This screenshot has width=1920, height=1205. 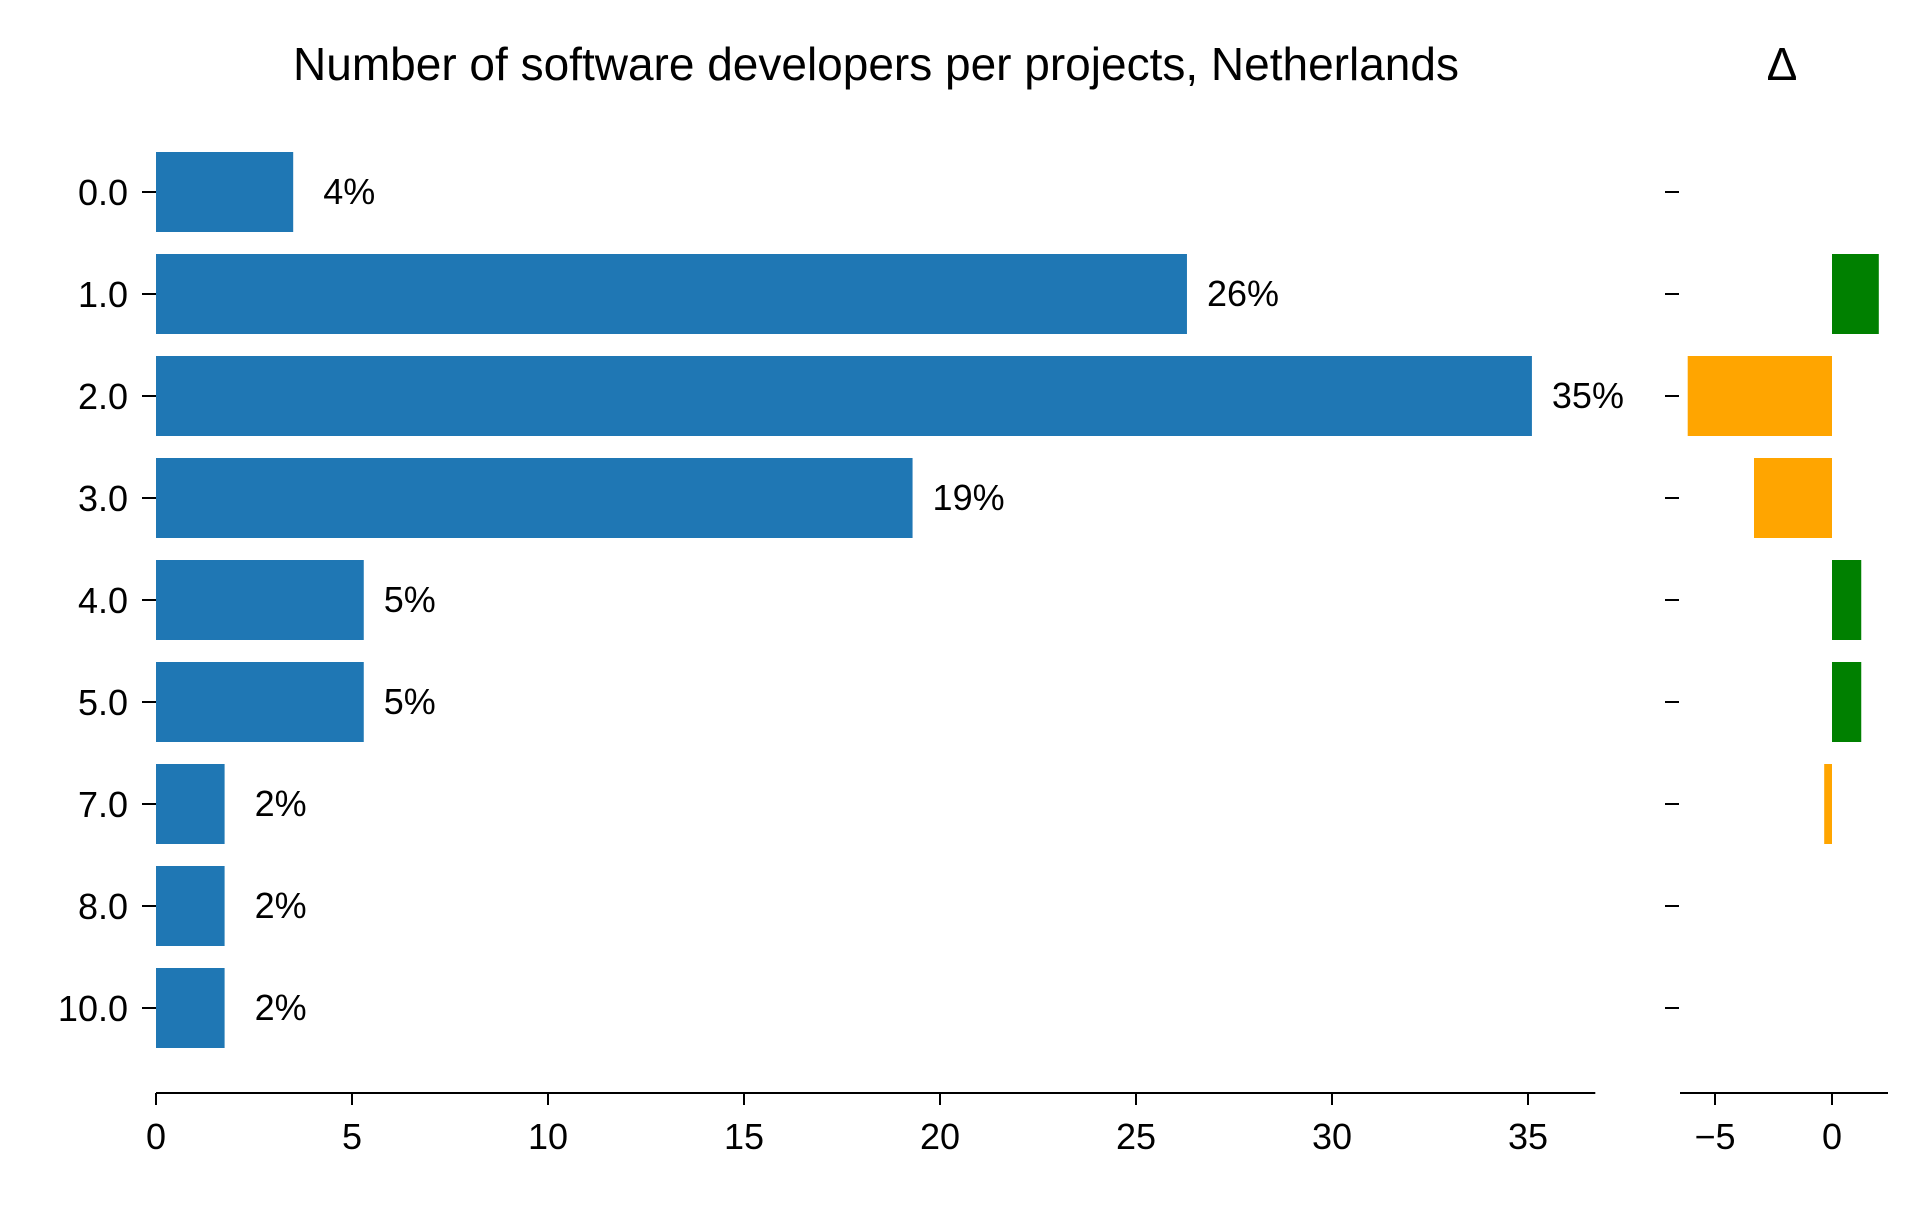 What do you see at coordinates (1784, 1124) in the screenshot?
I see `delta-x-axis: −5 0` at bounding box center [1784, 1124].